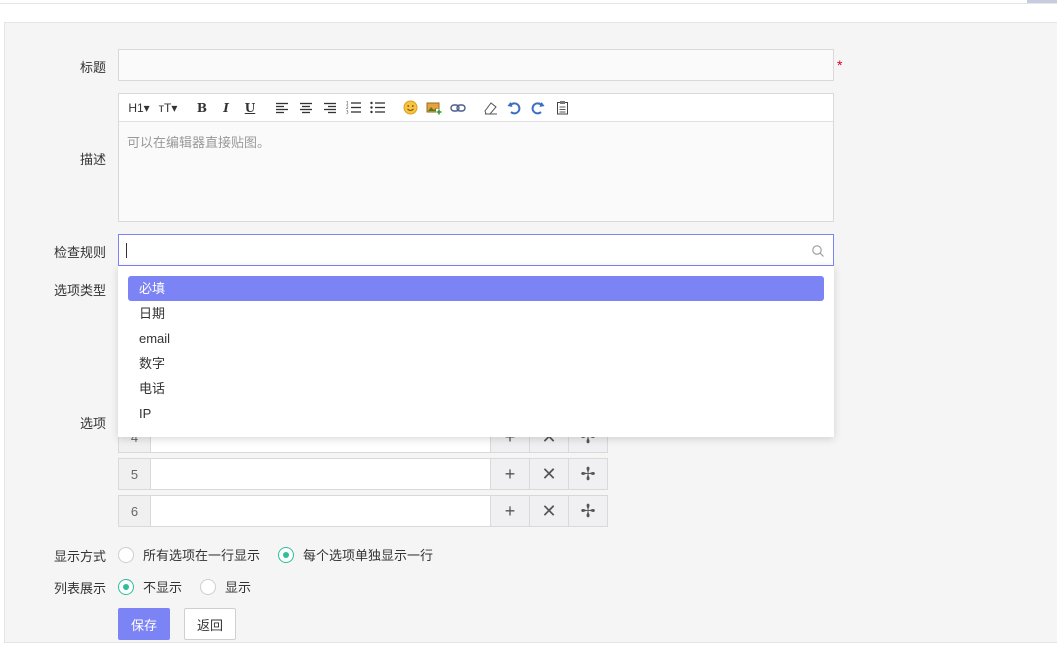 Image resolution: width=1057 pixels, height=645 pixels. What do you see at coordinates (410, 108) in the screenshot?
I see `emoji-icon` at bounding box center [410, 108].